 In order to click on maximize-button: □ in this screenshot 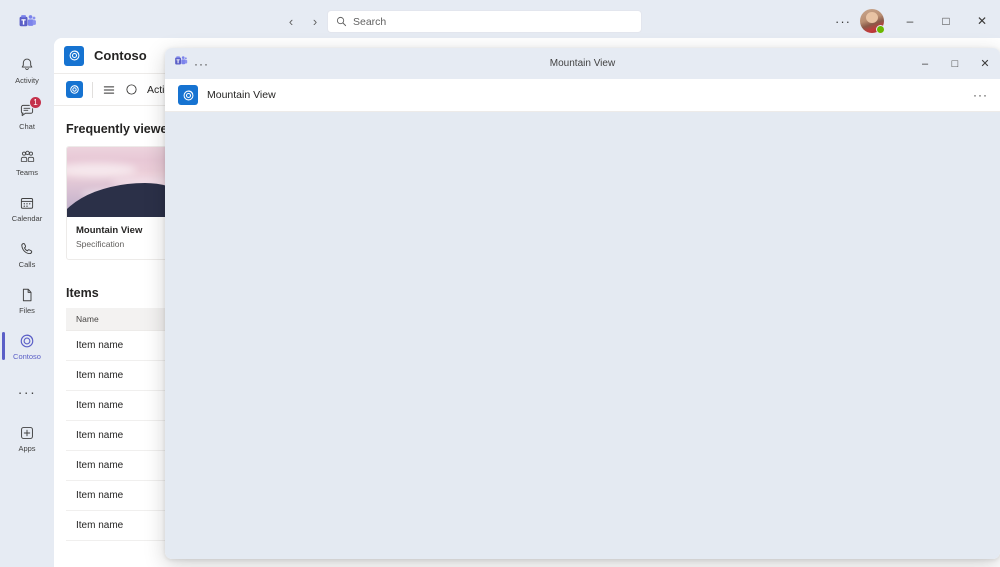, I will do `click(946, 21)`.